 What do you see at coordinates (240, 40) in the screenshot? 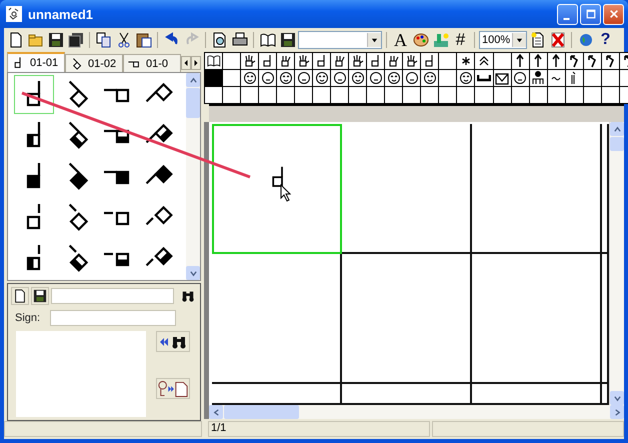
I see `print-icon` at bounding box center [240, 40].